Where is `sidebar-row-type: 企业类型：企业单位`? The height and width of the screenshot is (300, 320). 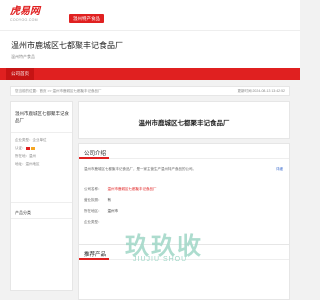
sidebar-row-type: 企业类型：企业单位 is located at coordinates (31, 140).